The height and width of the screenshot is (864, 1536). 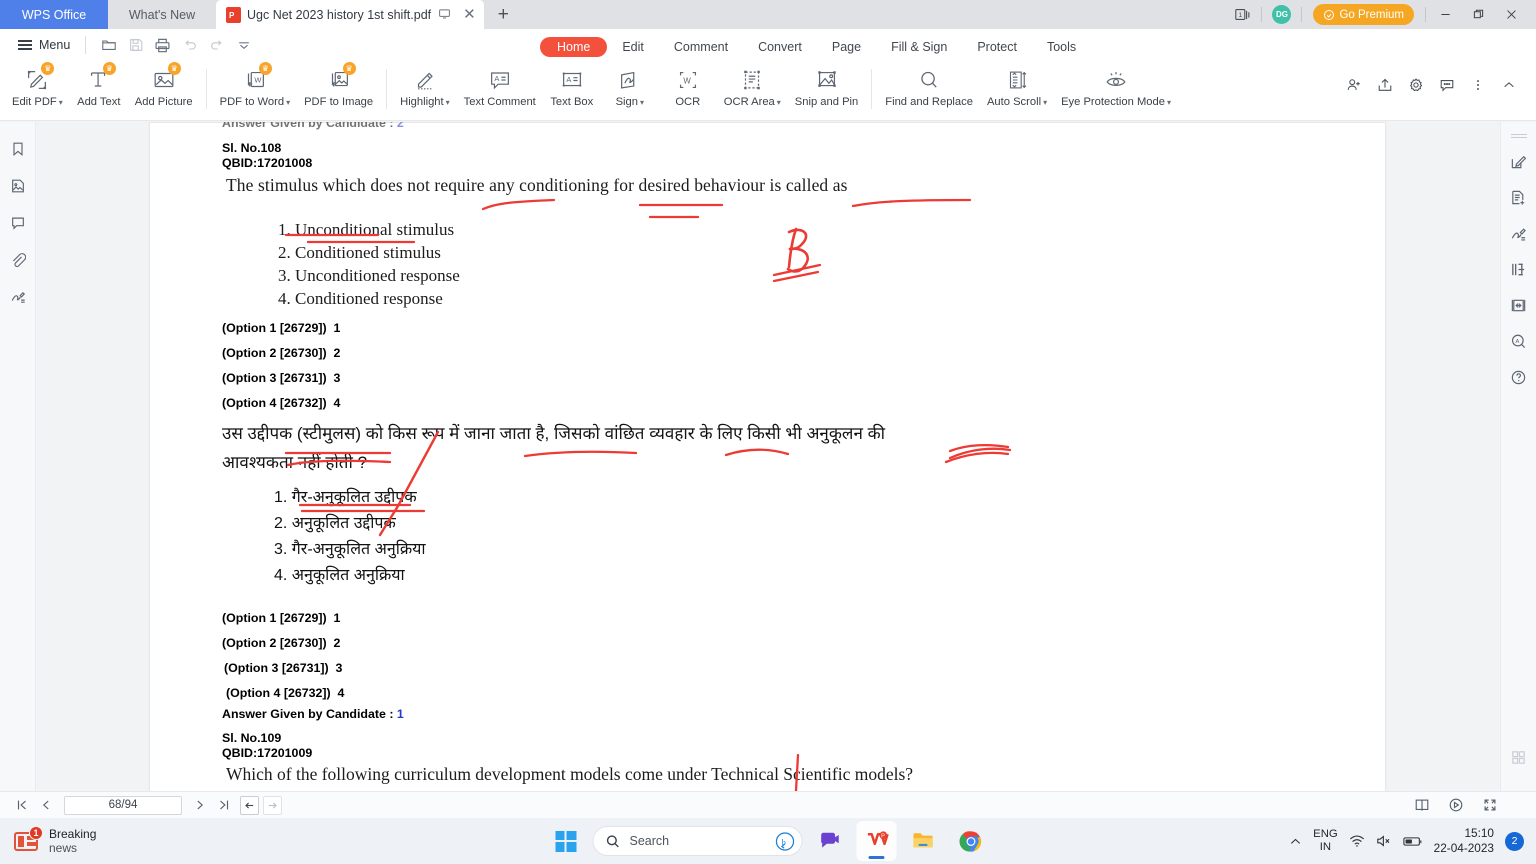 I want to click on settings-icon, so click(x=1415, y=85).